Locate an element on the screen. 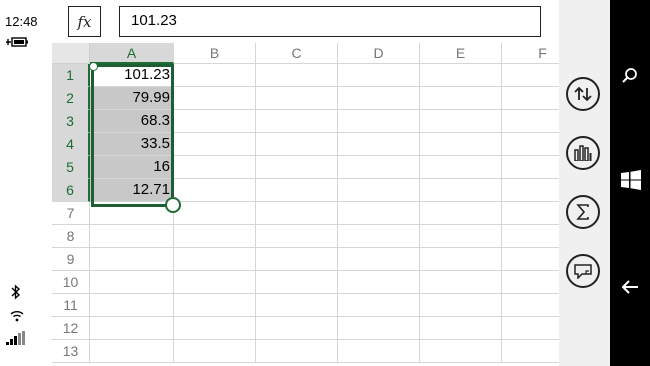 The height and width of the screenshot is (366, 650). cell-c13 is located at coordinates (297, 351).